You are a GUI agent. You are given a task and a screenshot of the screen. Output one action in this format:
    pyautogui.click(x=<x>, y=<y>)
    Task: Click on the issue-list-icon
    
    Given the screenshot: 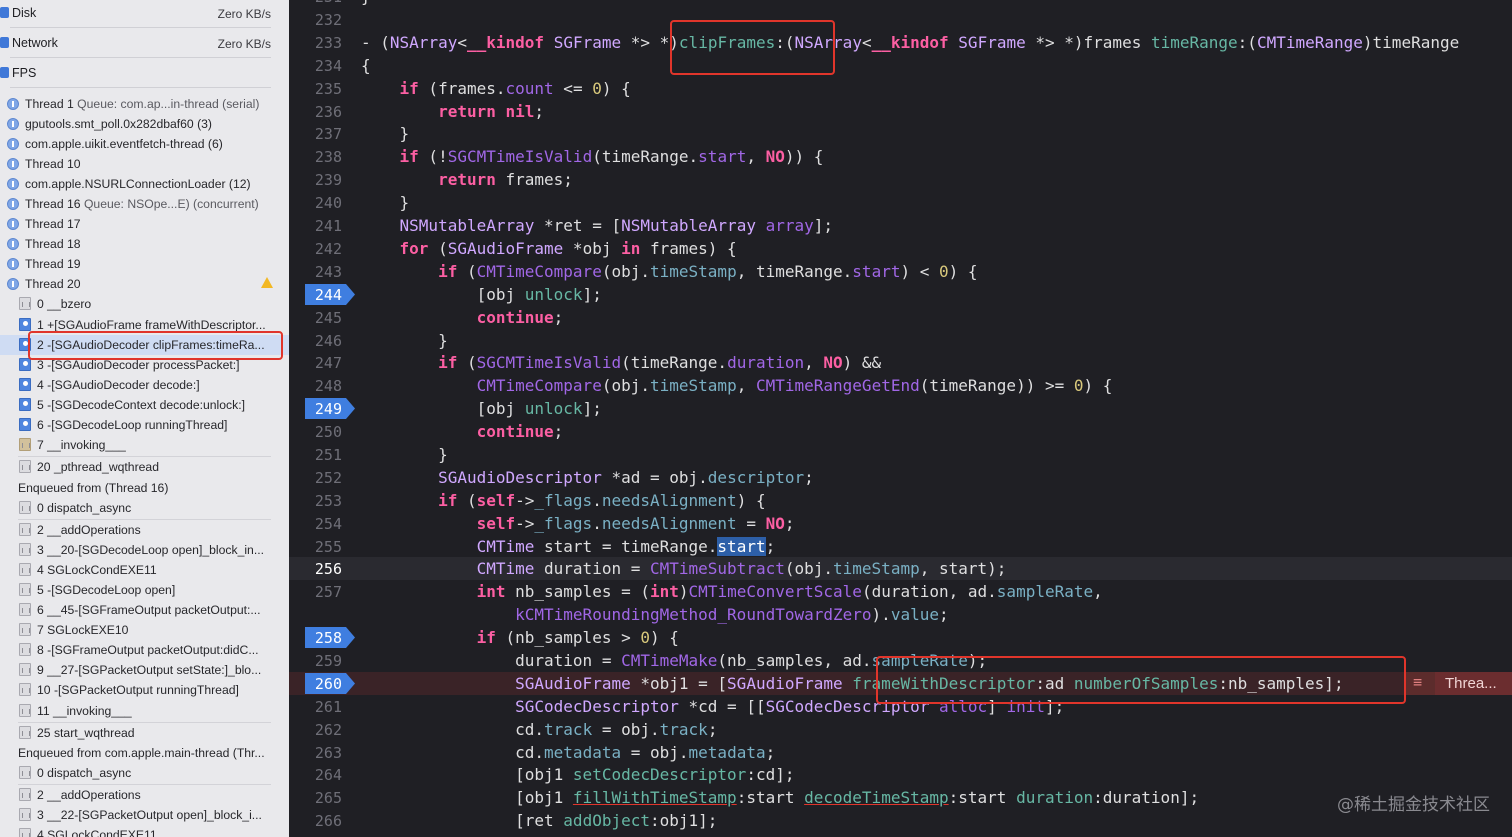 What is the action you would take?
    pyautogui.click(x=1420, y=683)
    